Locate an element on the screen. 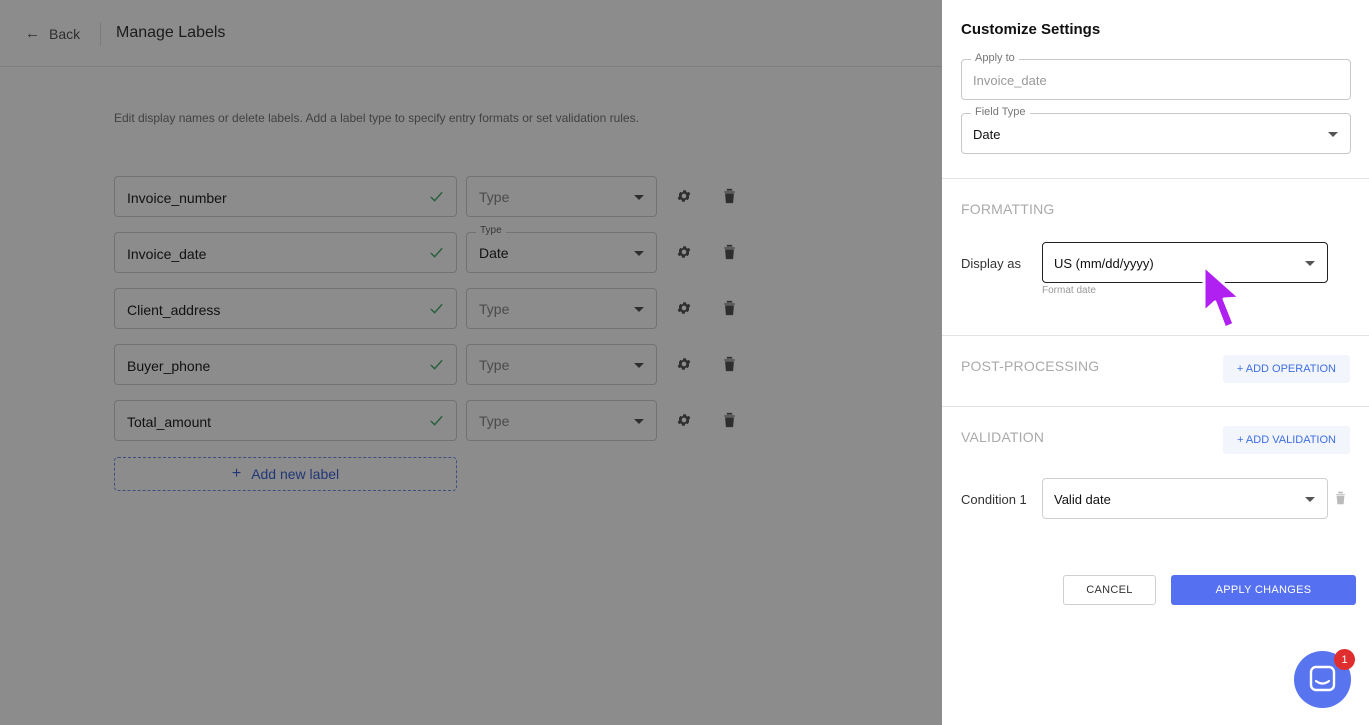  apply-to-value: Invoice_date is located at coordinates (1010, 80).